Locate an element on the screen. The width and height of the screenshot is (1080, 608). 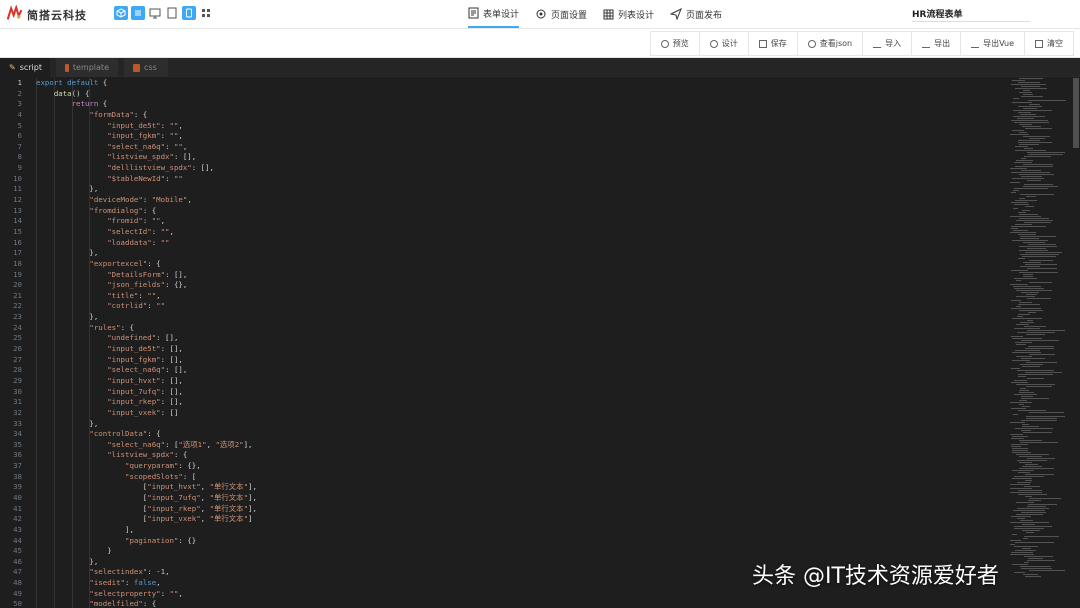
code-line: 22 "cotrlid": "" is located at coordinates (505, 306).